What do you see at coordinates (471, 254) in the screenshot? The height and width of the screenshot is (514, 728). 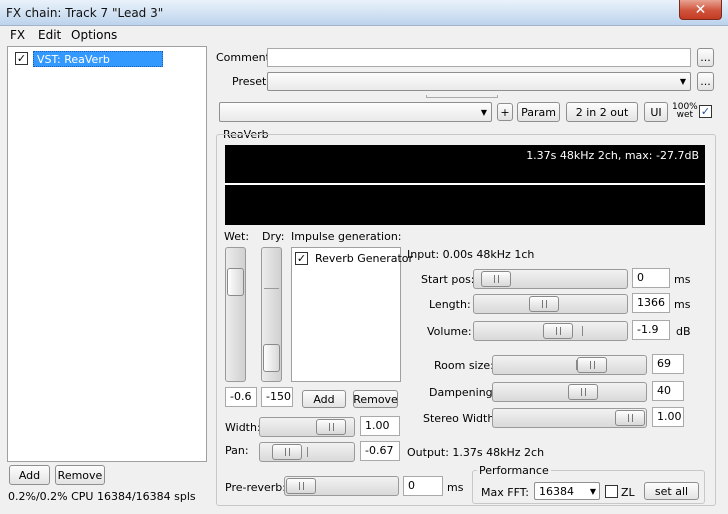 I see `input-info: Input: 0.00s 48kHz 1ch` at bounding box center [471, 254].